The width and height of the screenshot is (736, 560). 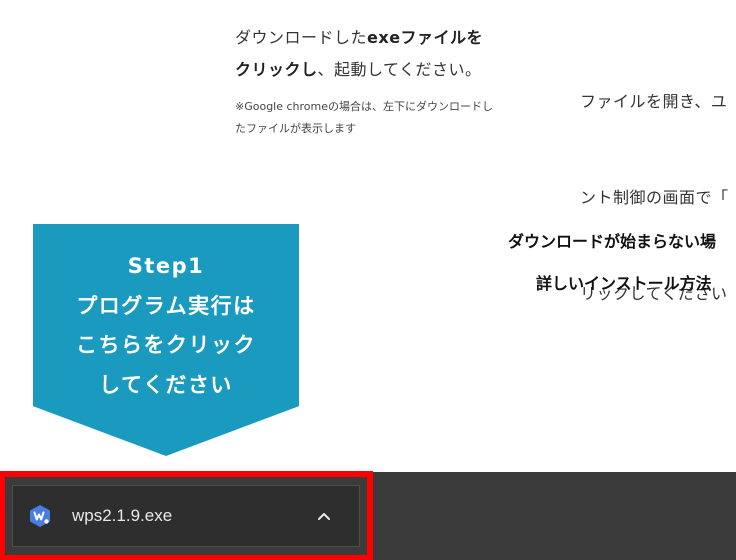 I want to click on download-file-name: wps2.1.9.exe, so click(x=122, y=516).